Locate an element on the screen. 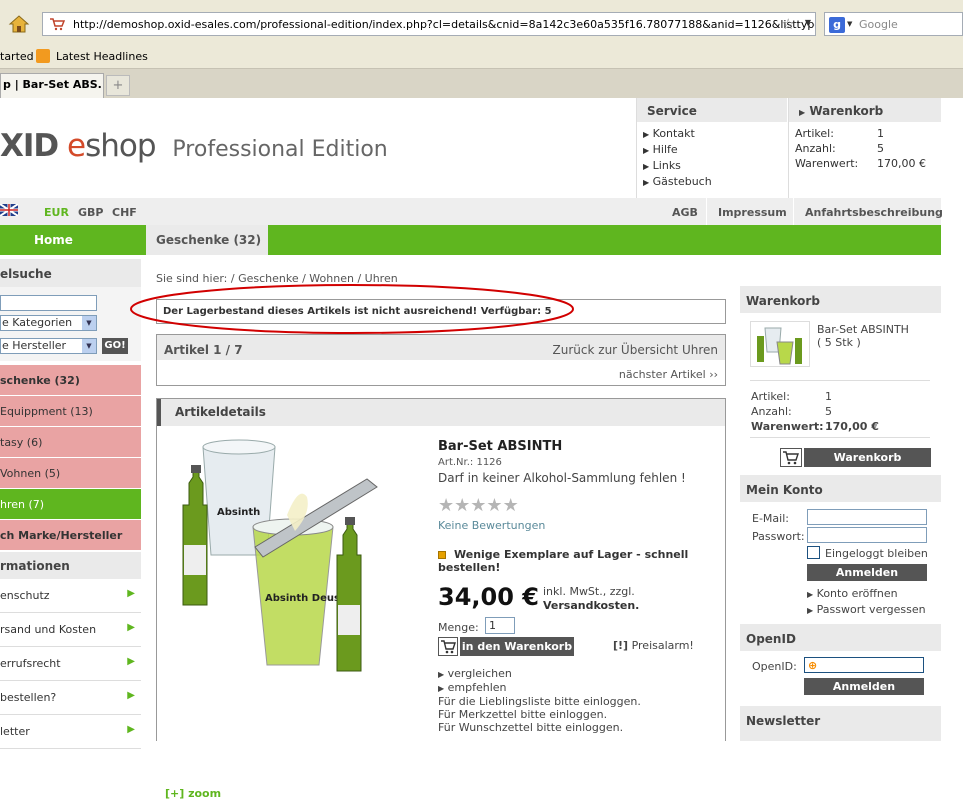 The width and height of the screenshot is (963, 800). home-icon is located at coordinates (19, 24).